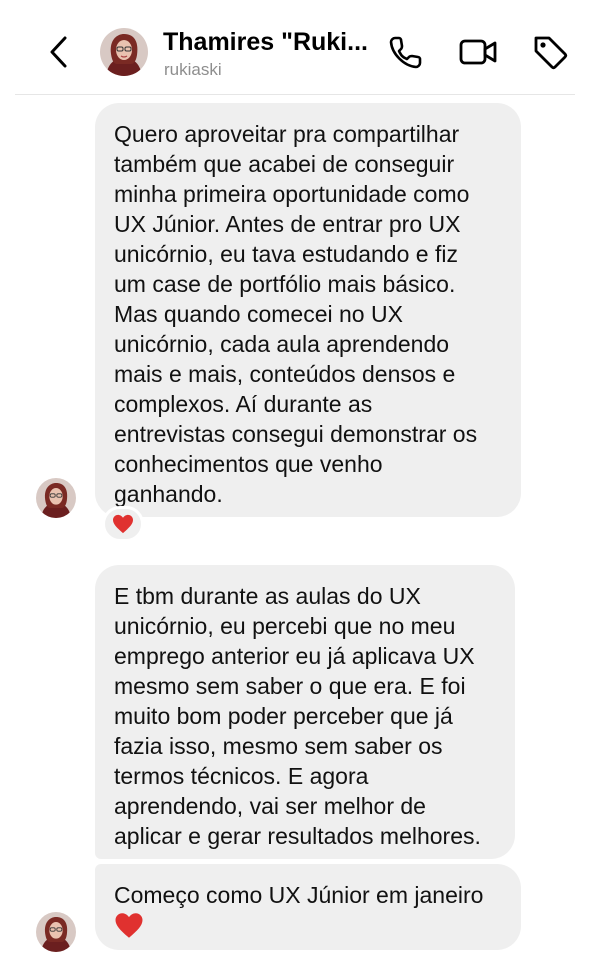 Image resolution: width=602 pixels, height=965 pixels. Describe the element at coordinates (59, 52) in the screenshot. I see `back-button` at that location.